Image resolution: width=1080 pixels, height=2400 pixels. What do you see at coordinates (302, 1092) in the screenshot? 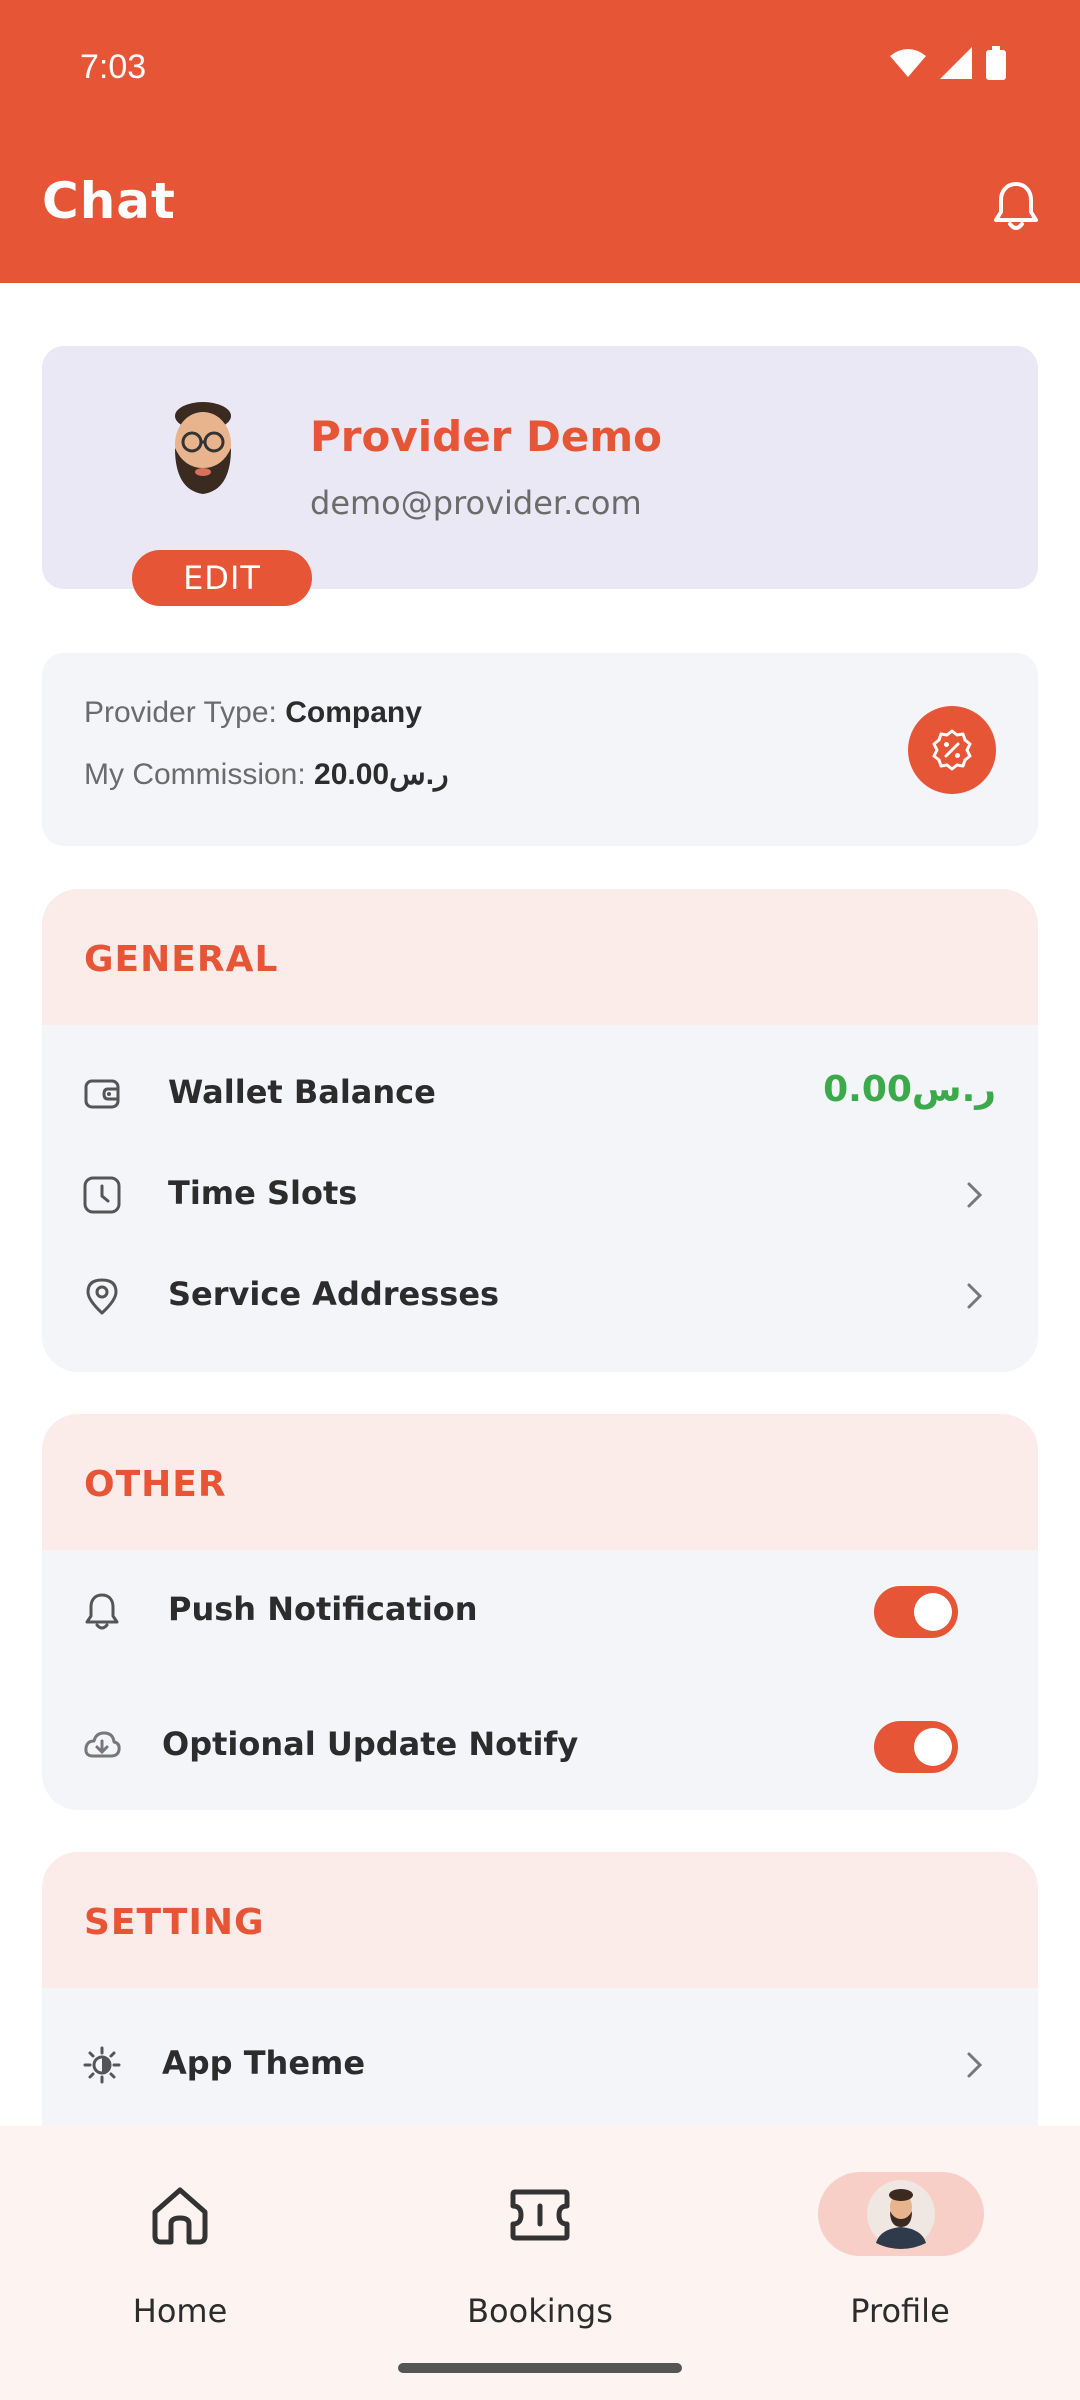
I see `wallet-balance-label: Wallet Balance` at bounding box center [302, 1092].